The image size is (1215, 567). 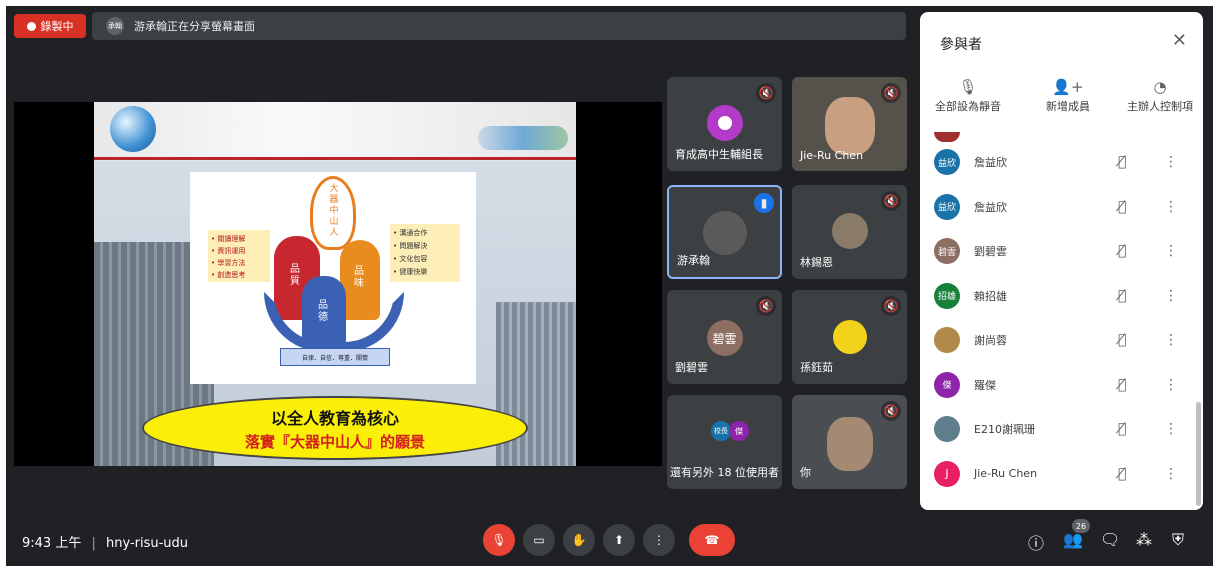 I want to click on host-shield-icon: ⛨, so click(x=1178, y=540).